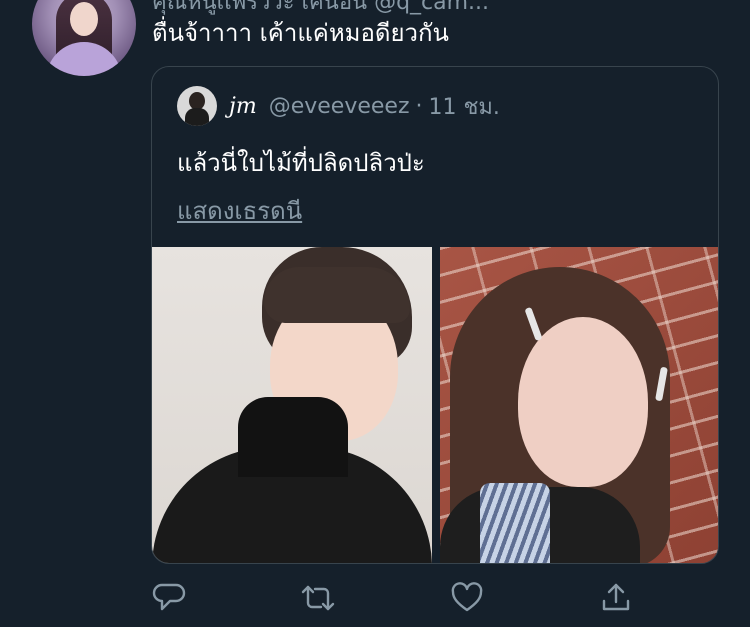 This screenshot has height=627, width=750. I want to click on share-icon, so click(616, 597).